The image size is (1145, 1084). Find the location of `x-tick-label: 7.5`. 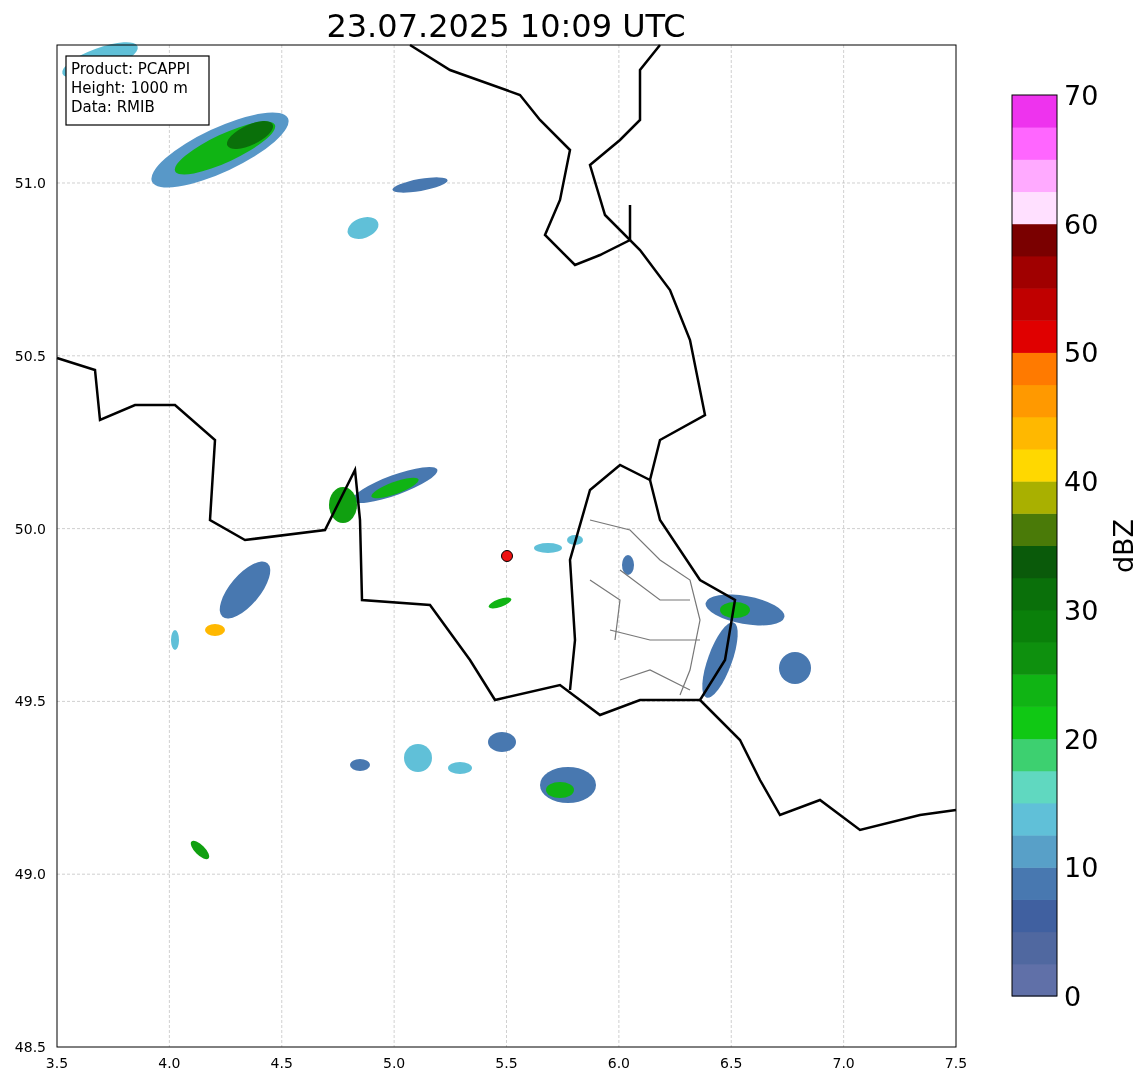

x-tick-label: 7.5 is located at coordinates (956, 1063).